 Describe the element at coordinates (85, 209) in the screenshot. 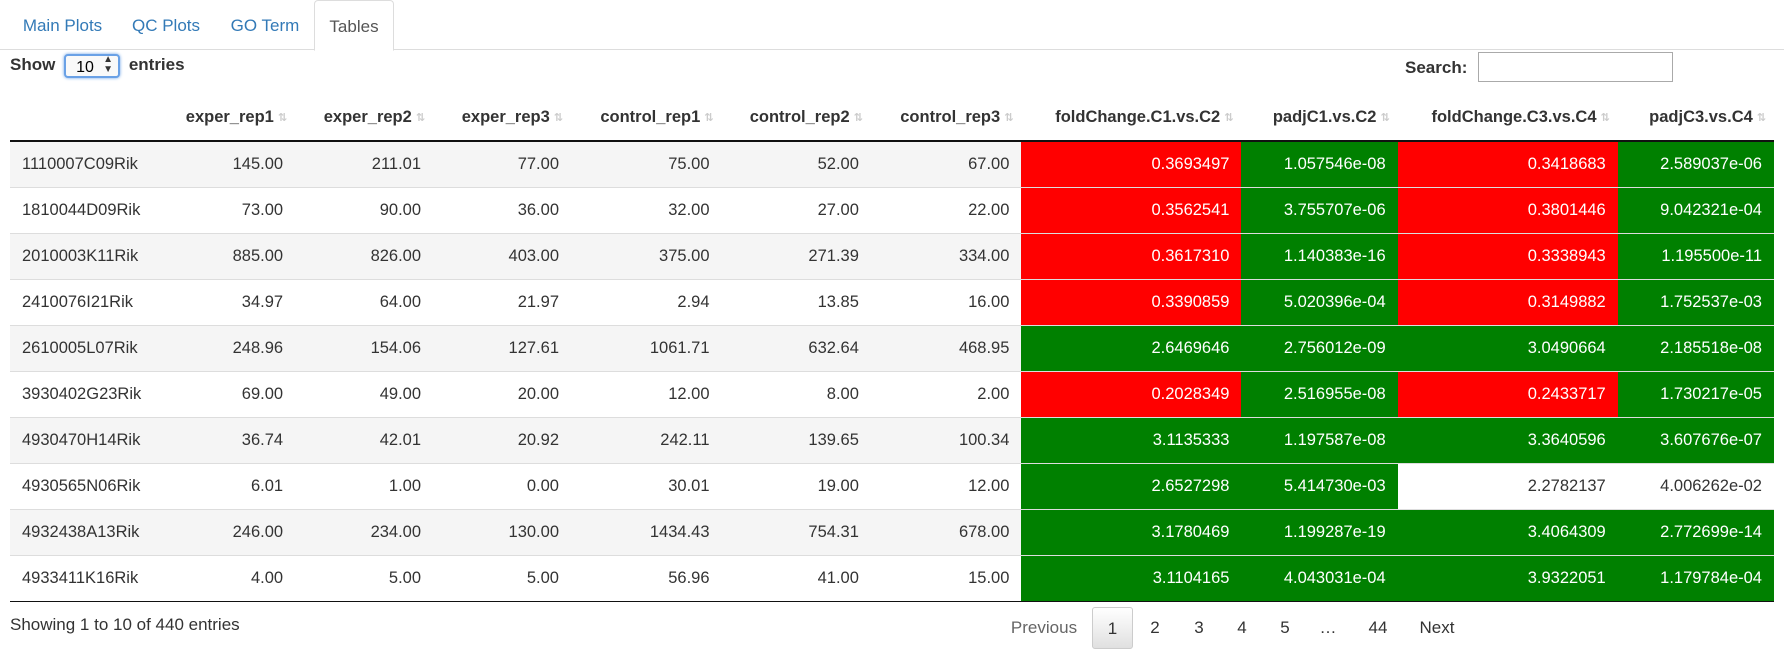

I see `gene-name-cell: 1810044D09Rik` at that location.